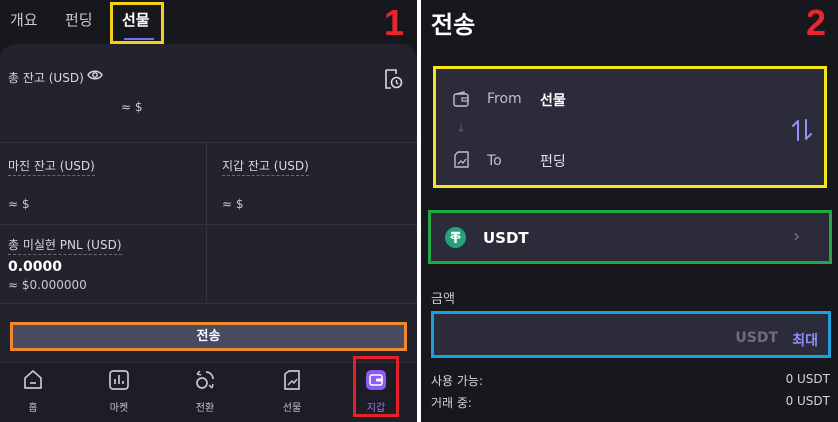  I want to click on available-value: 0 USDT, so click(807, 379).